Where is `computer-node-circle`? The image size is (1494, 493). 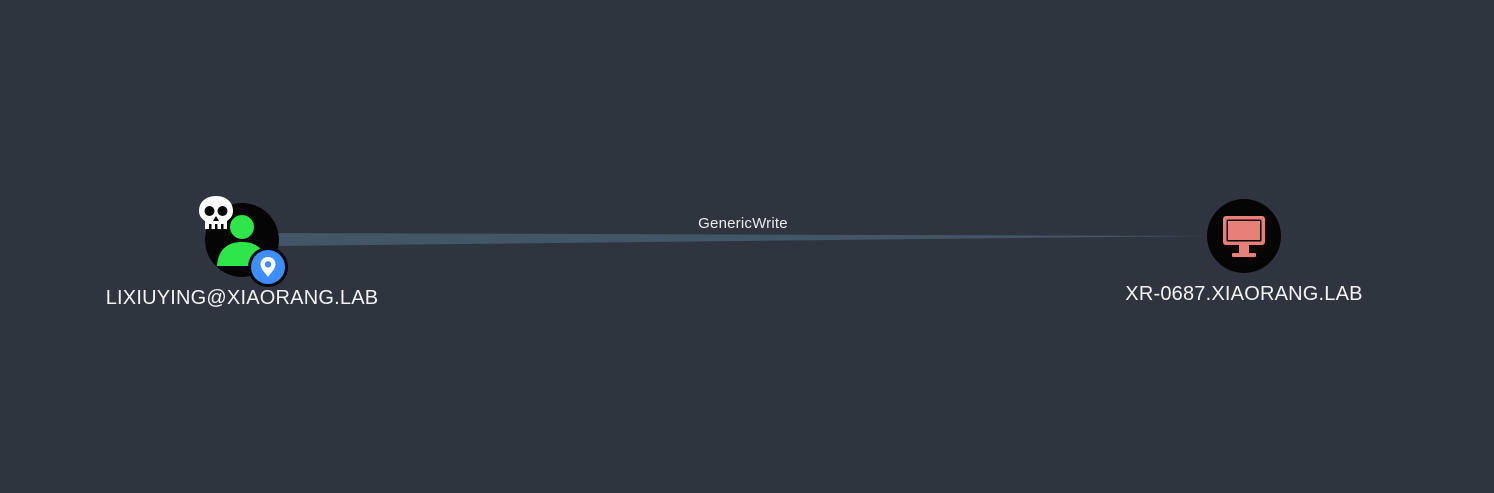 computer-node-circle is located at coordinates (1244, 236).